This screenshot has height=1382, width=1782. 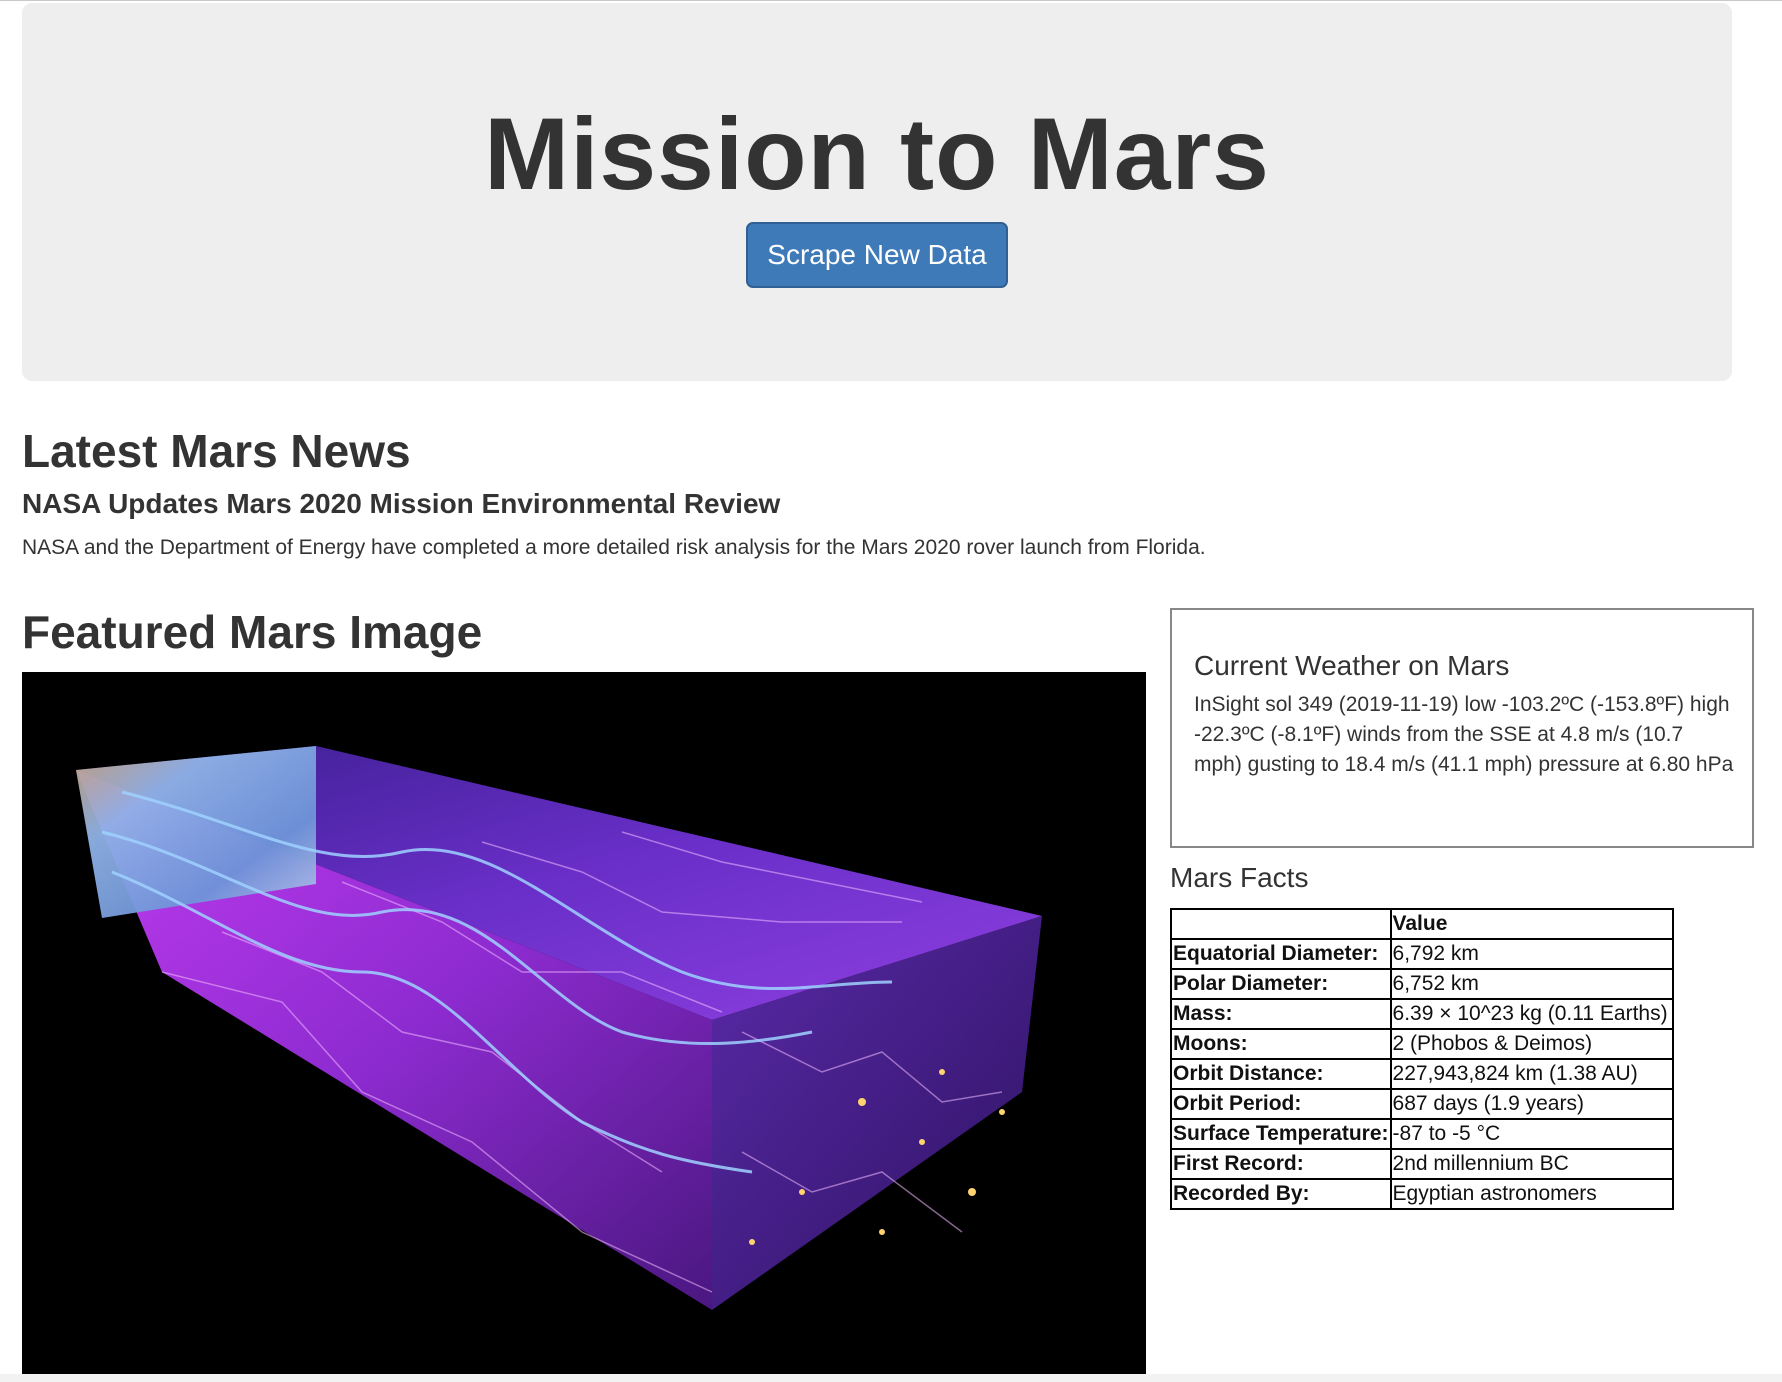 I want to click on bottom-bar, so click(x=891, y=1378).